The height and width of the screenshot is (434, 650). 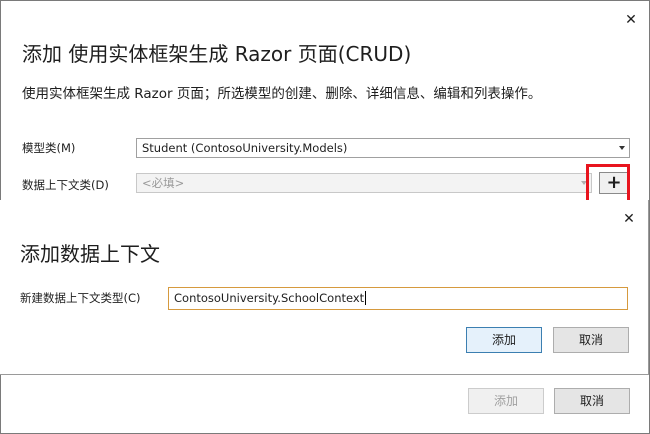 I want to click on model-class-label: 模型类(M), so click(x=49, y=148).